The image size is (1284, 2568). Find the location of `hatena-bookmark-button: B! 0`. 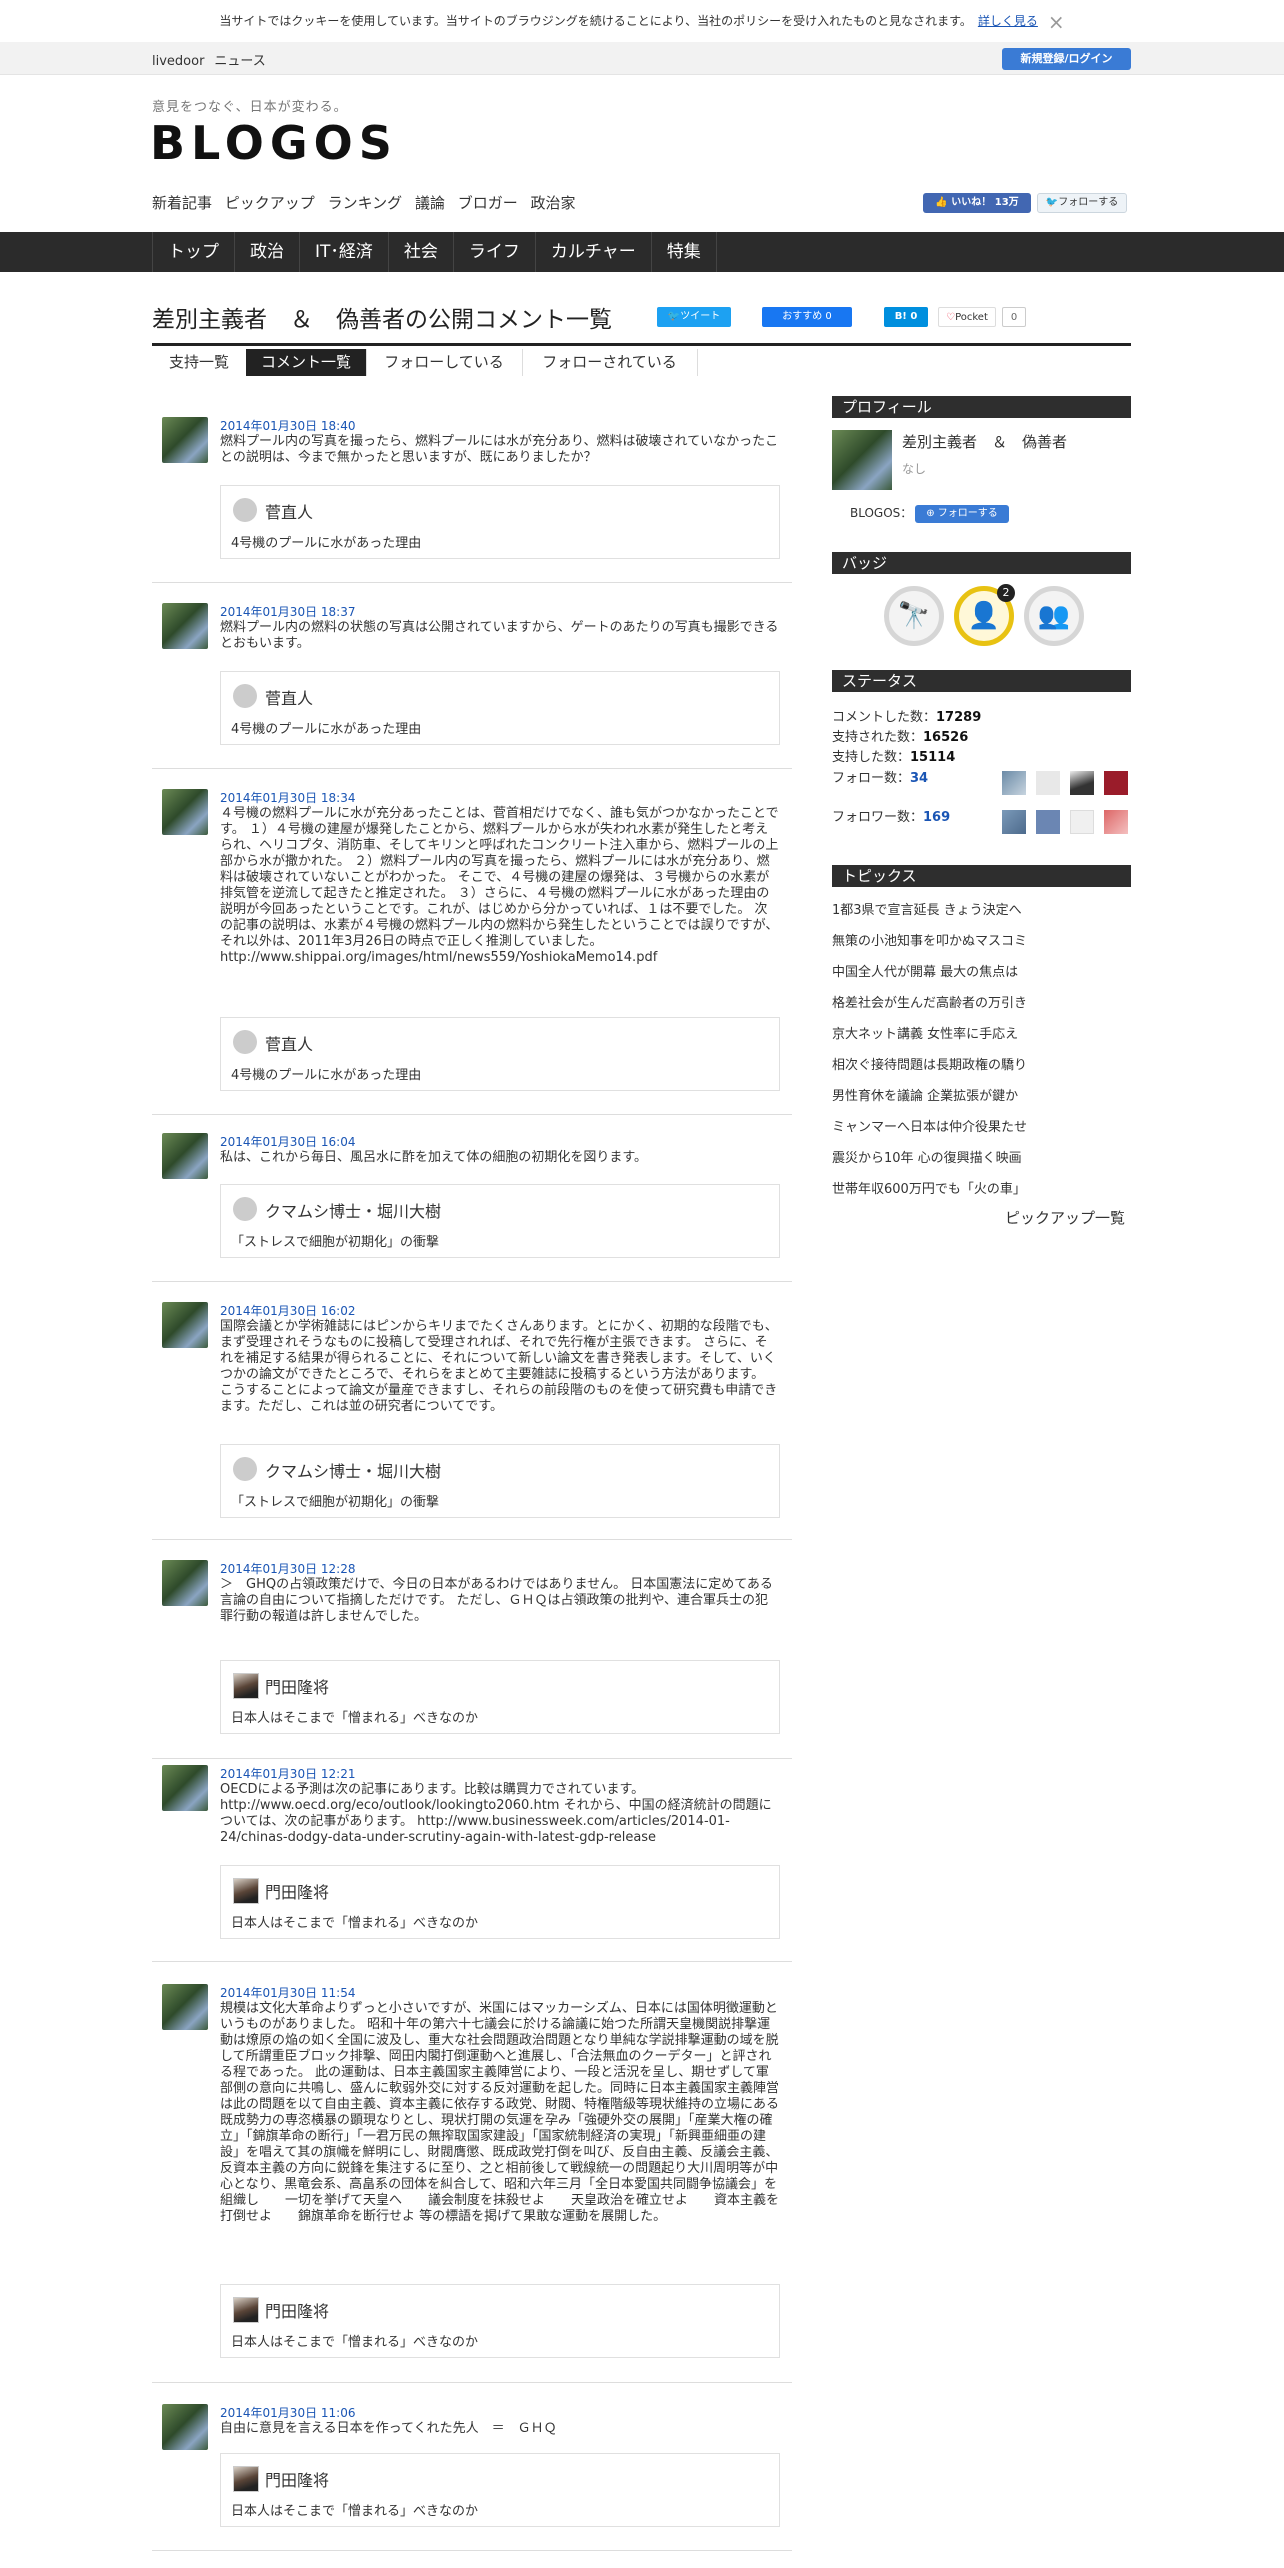

hatena-bookmark-button: B! 0 is located at coordinates (906, 317).